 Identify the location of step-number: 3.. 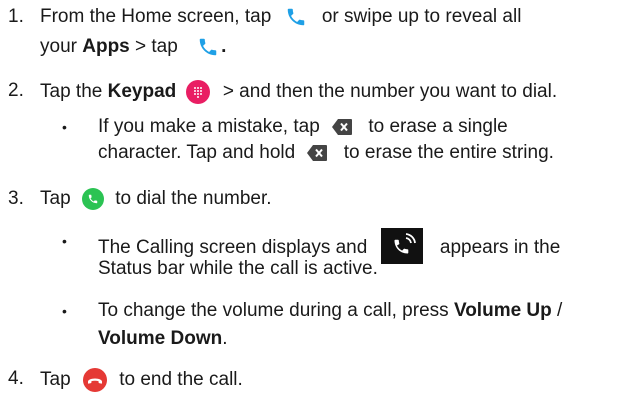
(16, 198).